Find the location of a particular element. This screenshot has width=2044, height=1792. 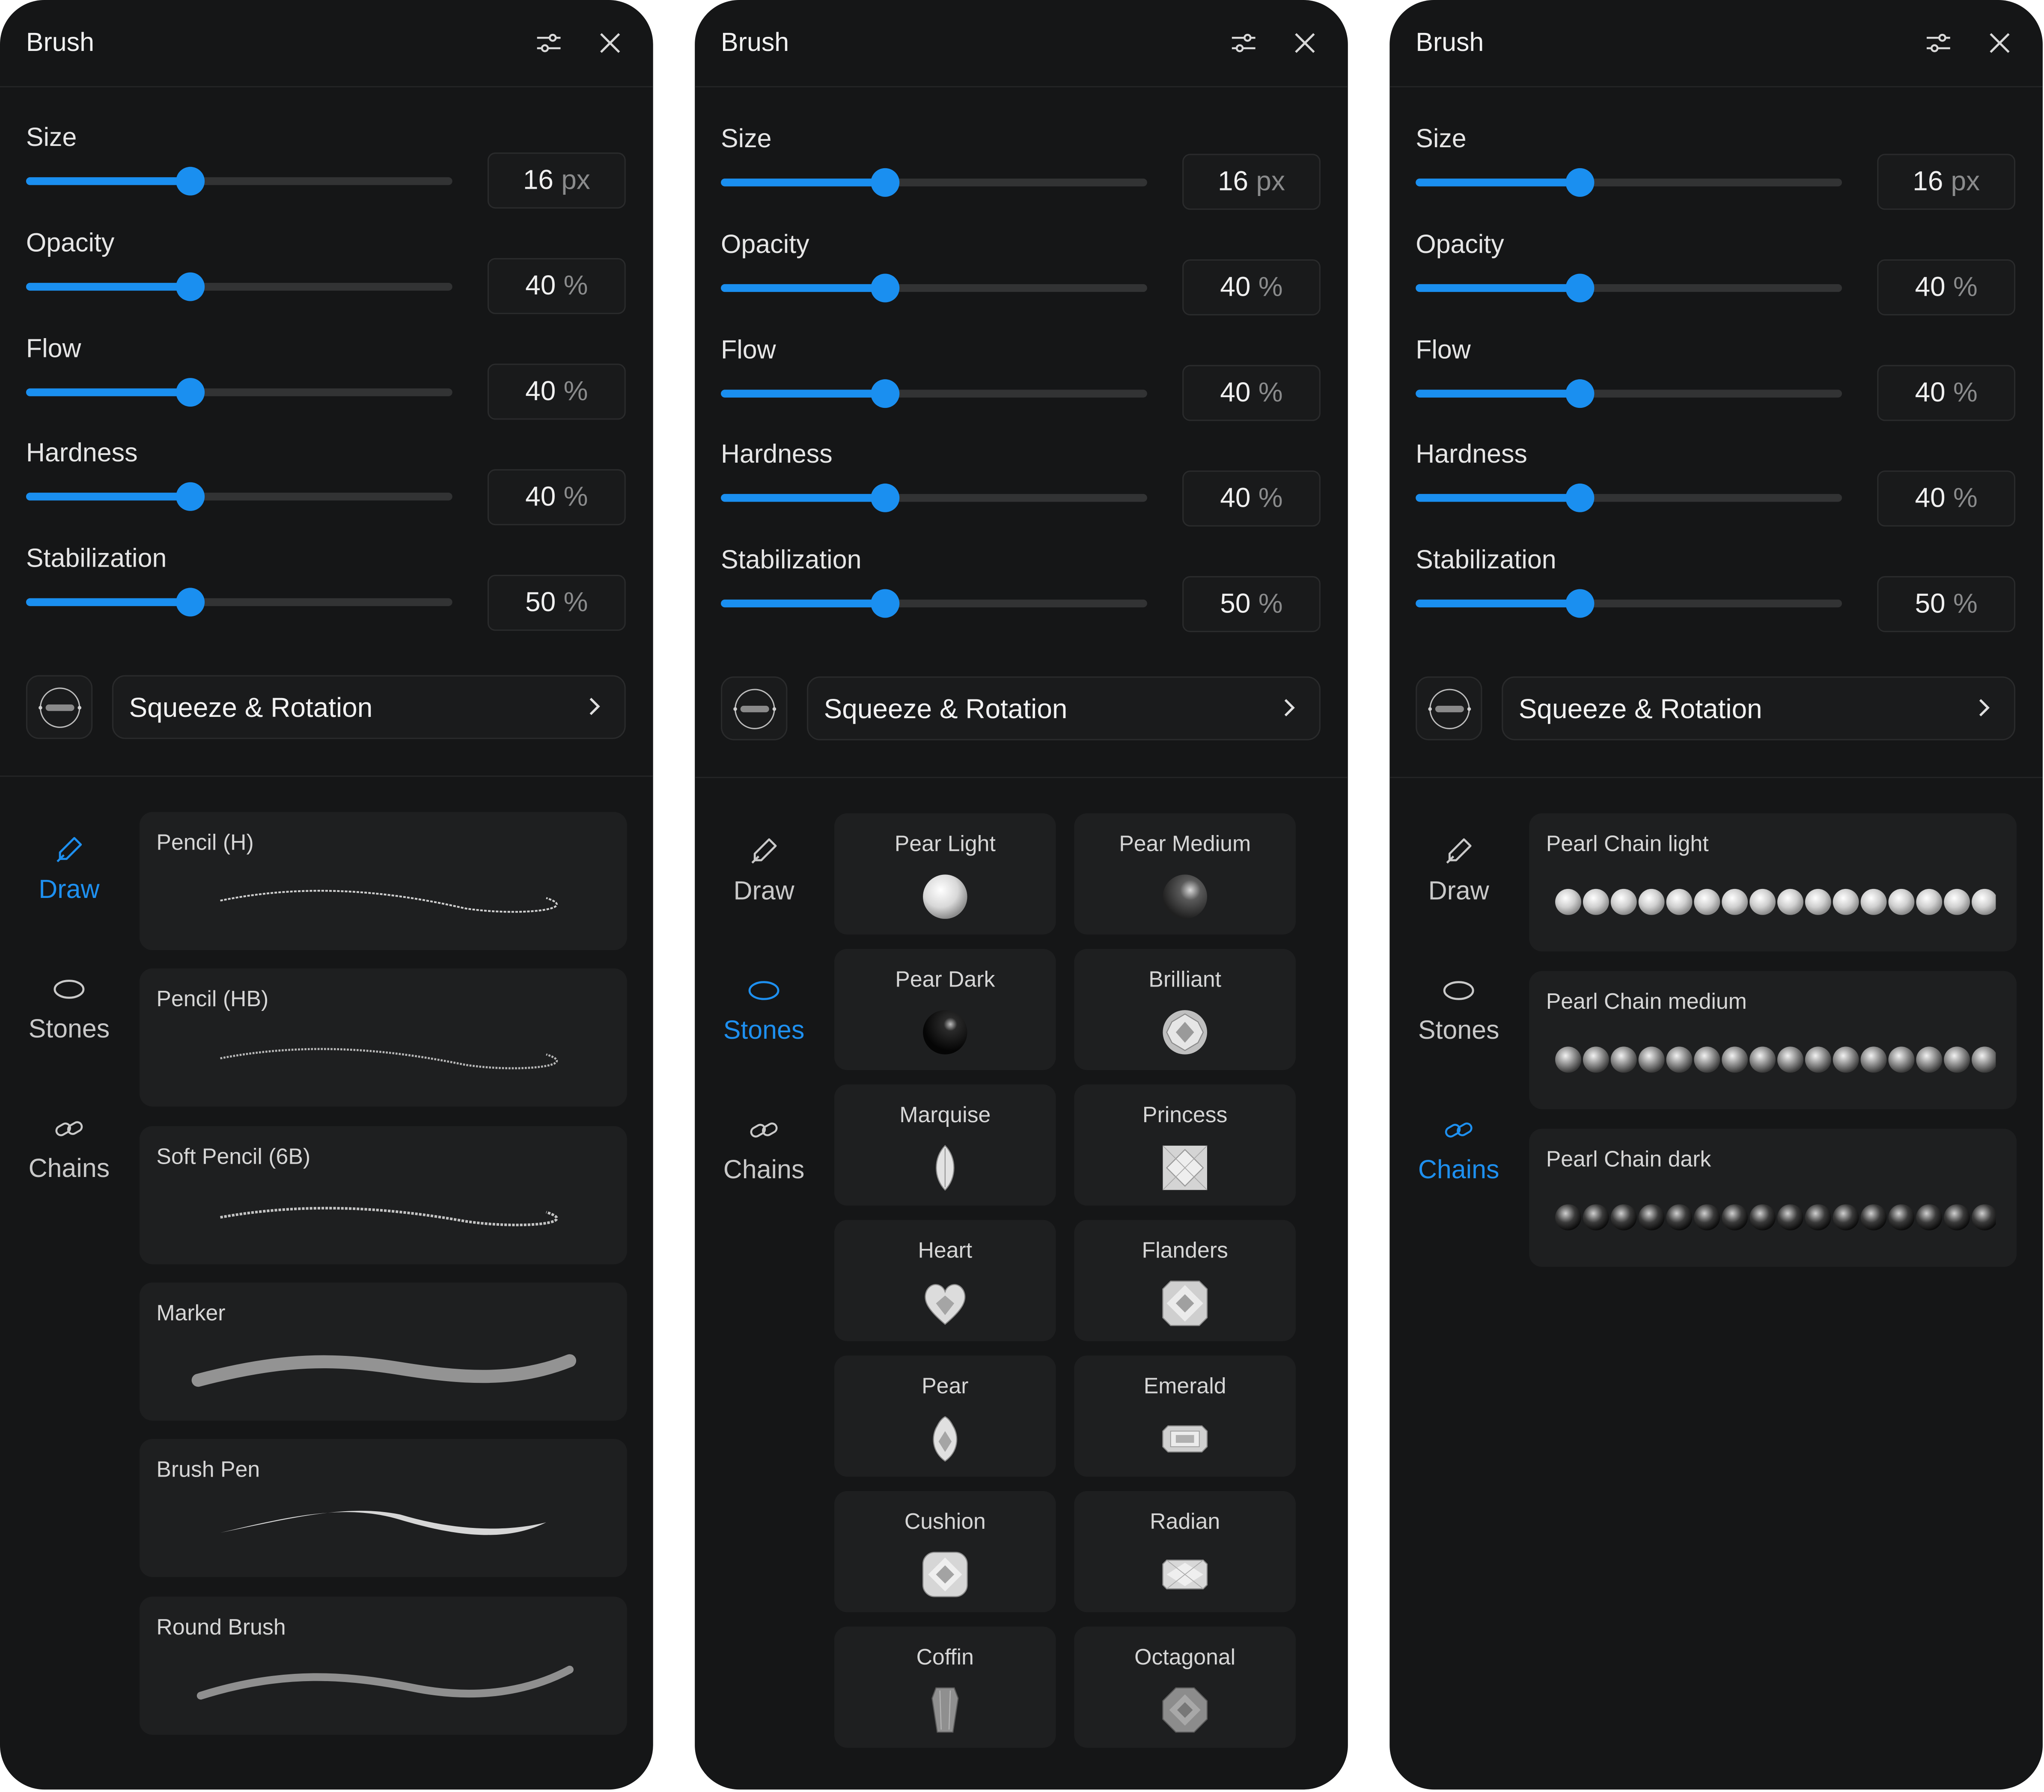

stone-flanders-icon is located at coordinates (1185, 1303).